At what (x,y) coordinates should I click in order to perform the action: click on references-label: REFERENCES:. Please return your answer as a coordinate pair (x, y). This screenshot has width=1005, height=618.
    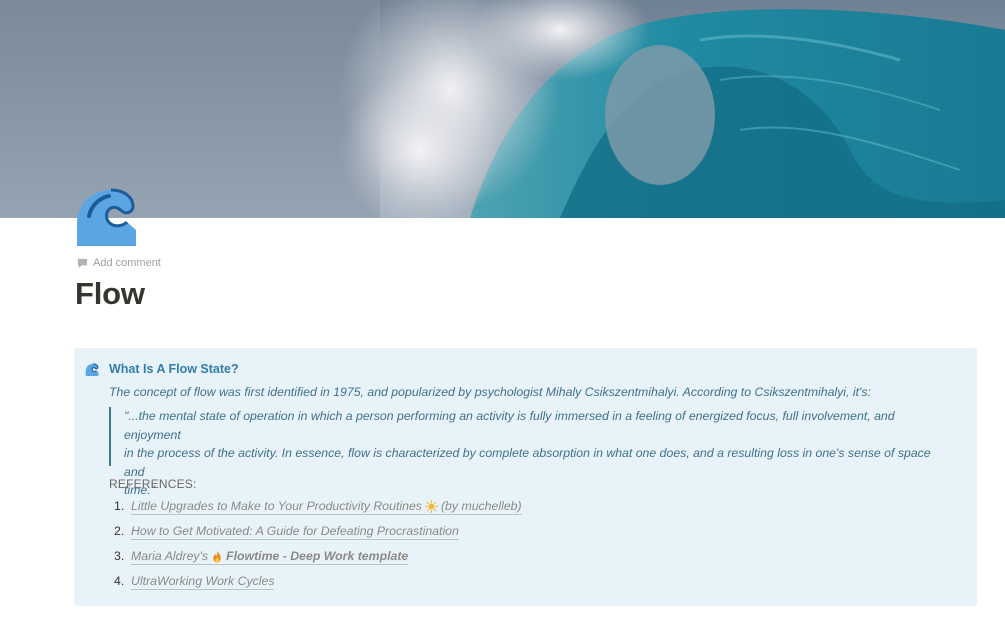
    Looking at the image, I should click on (153, 484).